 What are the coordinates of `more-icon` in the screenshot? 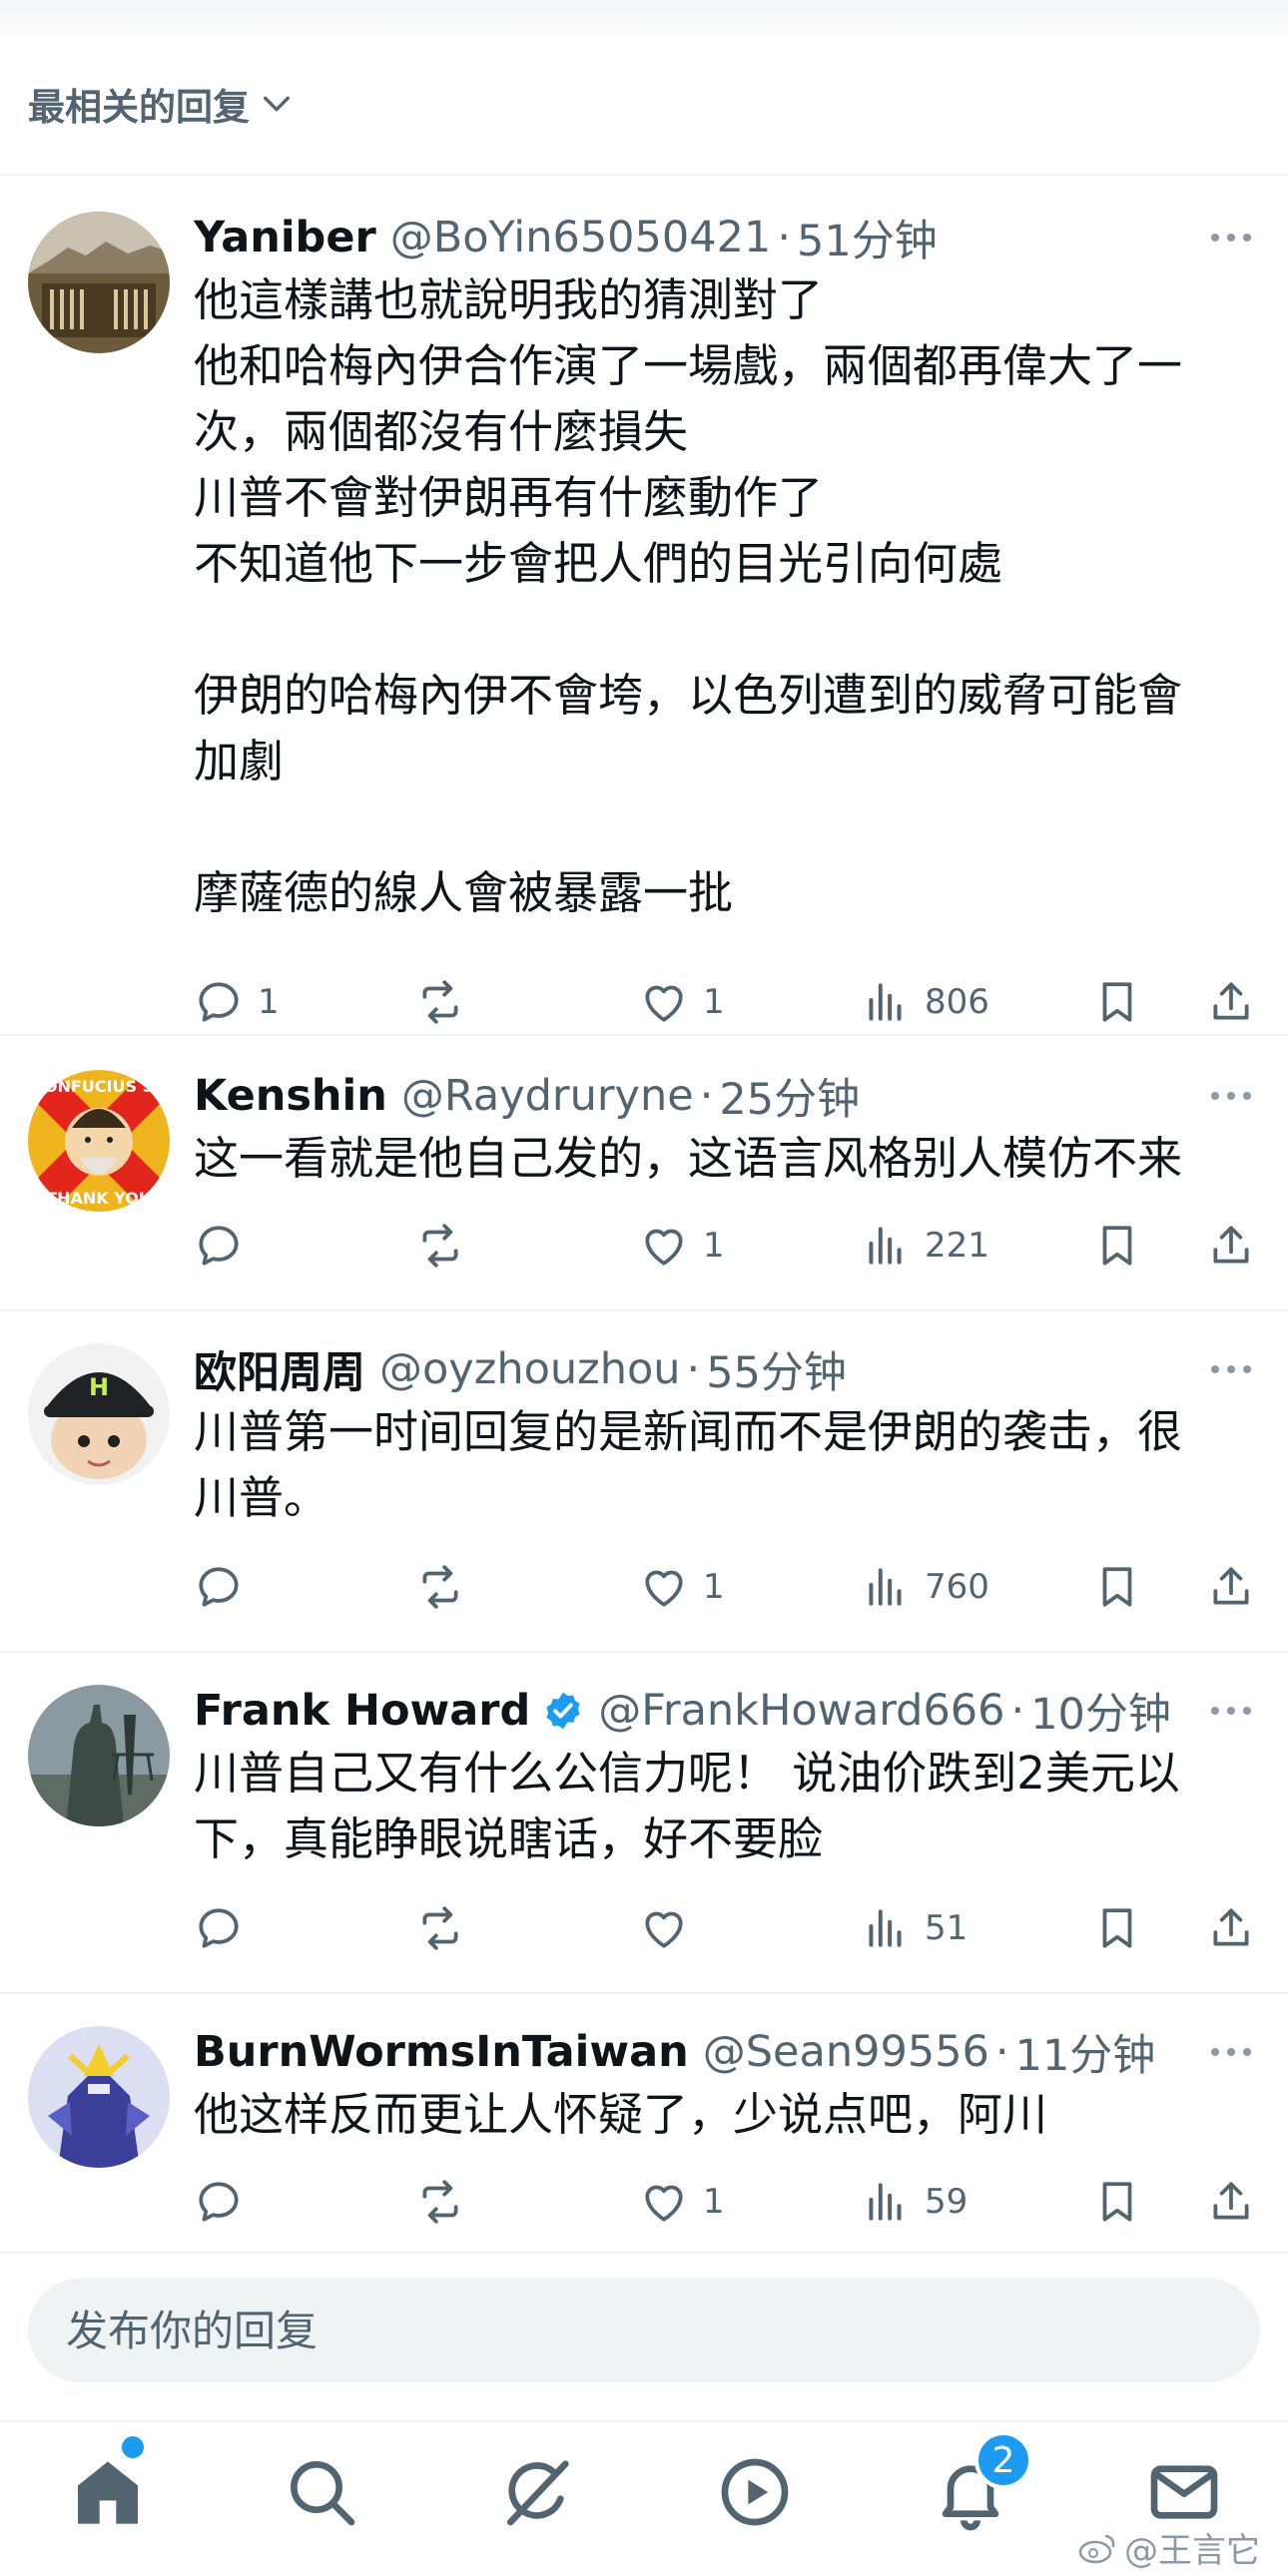 It's located at (1231, 1369).